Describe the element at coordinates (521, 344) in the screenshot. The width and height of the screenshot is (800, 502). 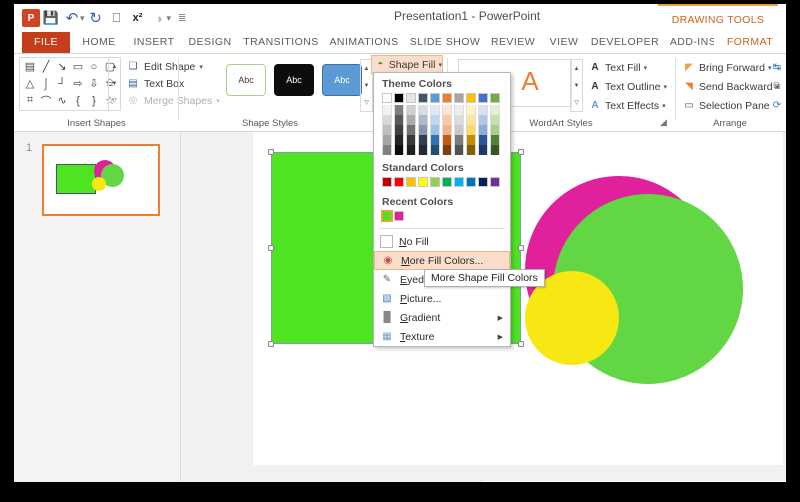
I see `selection-handle-se` at that location.